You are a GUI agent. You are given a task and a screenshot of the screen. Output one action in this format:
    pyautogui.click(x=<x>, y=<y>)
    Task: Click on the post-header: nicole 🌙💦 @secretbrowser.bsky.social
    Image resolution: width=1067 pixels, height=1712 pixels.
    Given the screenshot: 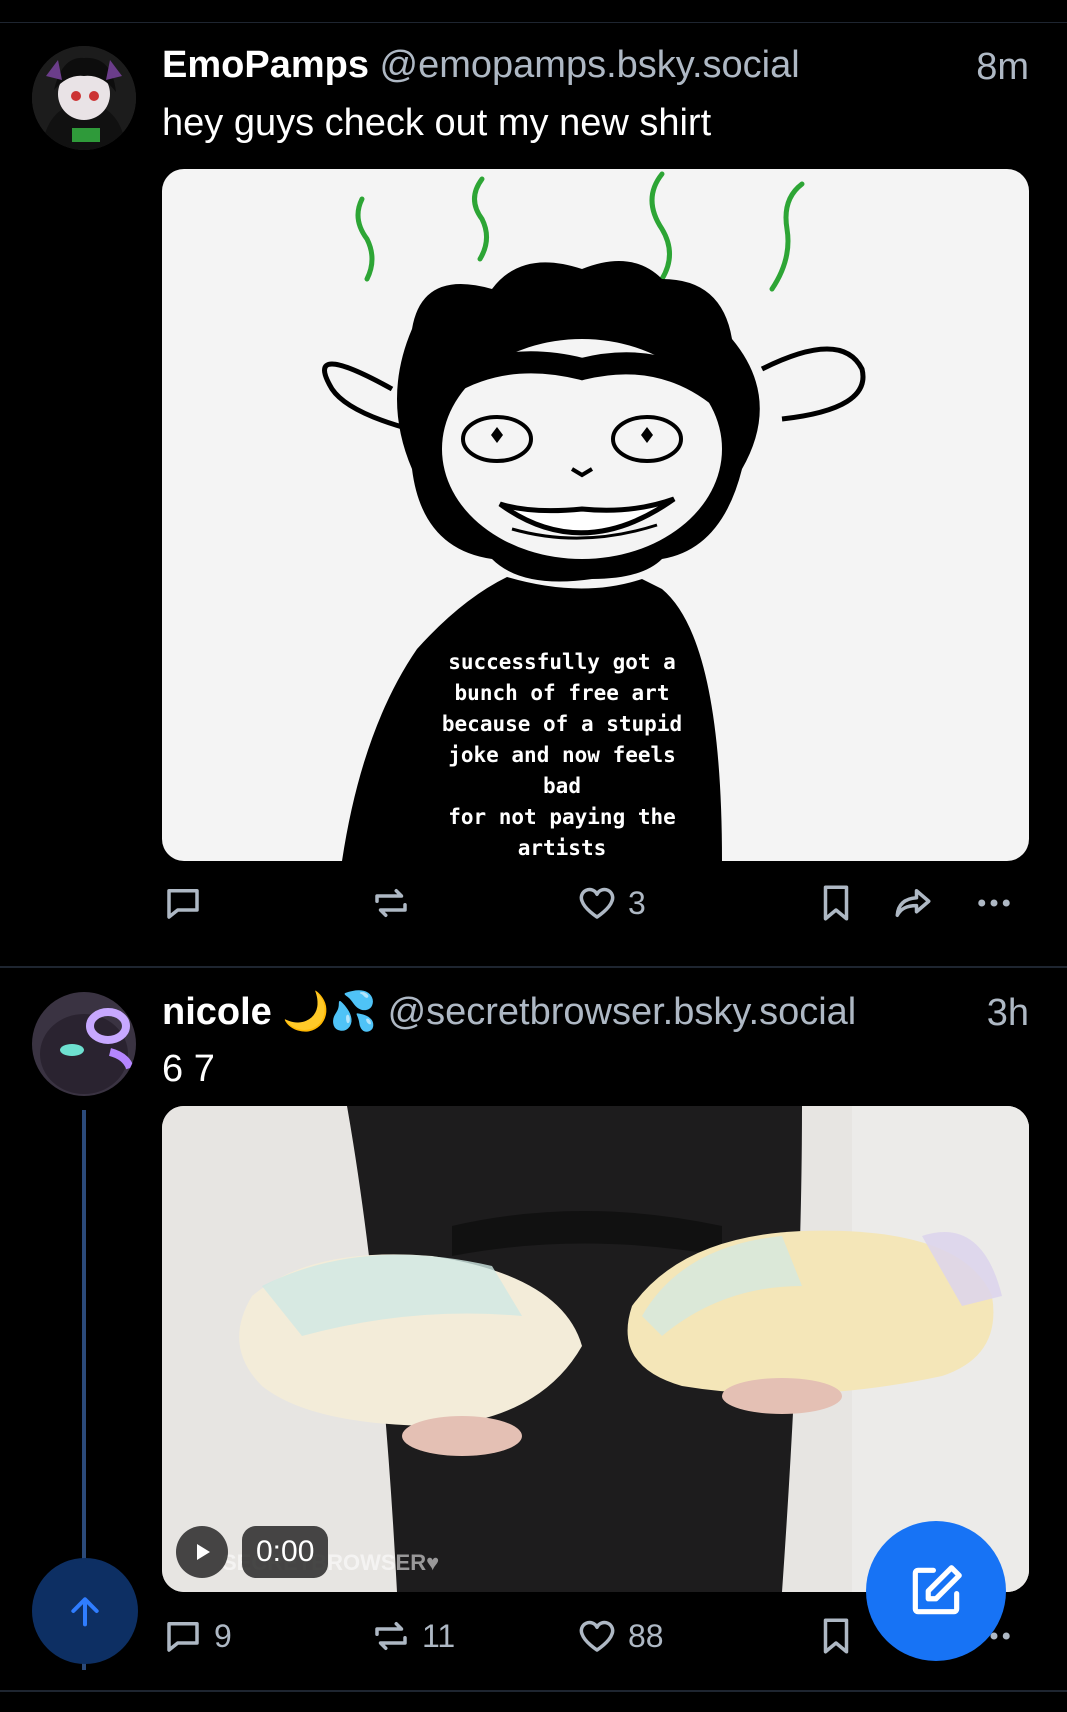 What is the action you would take?
    pyautogui.click(x=509, y=1015)
    